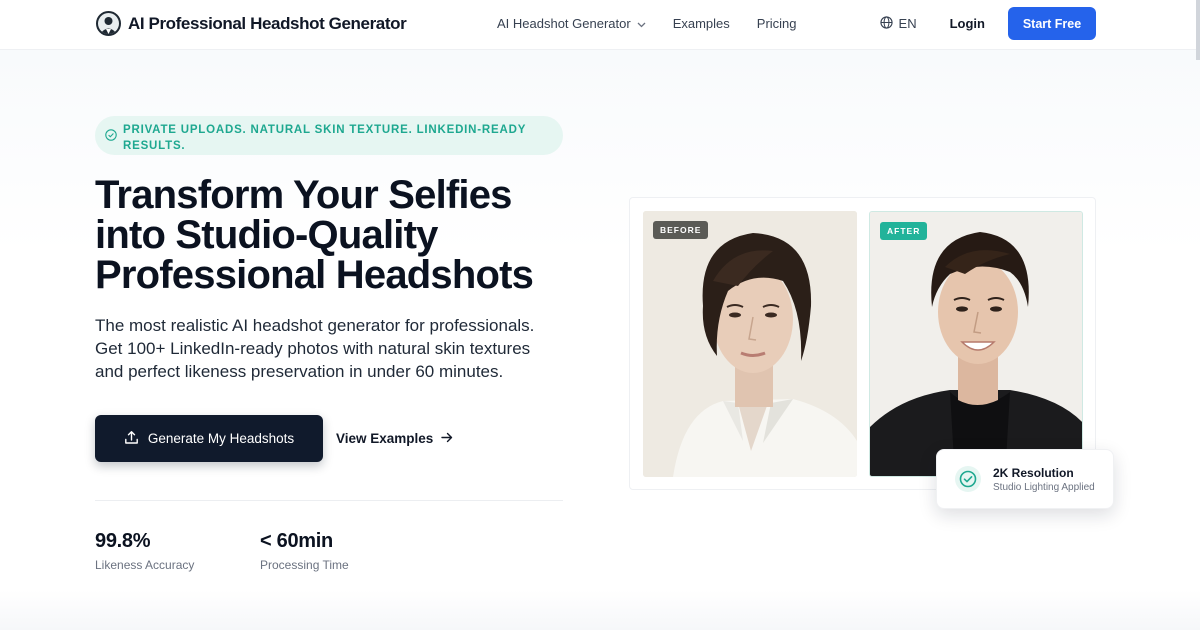 The width and height of the screenshot is (1200, 630). I want to click on stat-label: Likeness Accuracy, so click(145, 565).